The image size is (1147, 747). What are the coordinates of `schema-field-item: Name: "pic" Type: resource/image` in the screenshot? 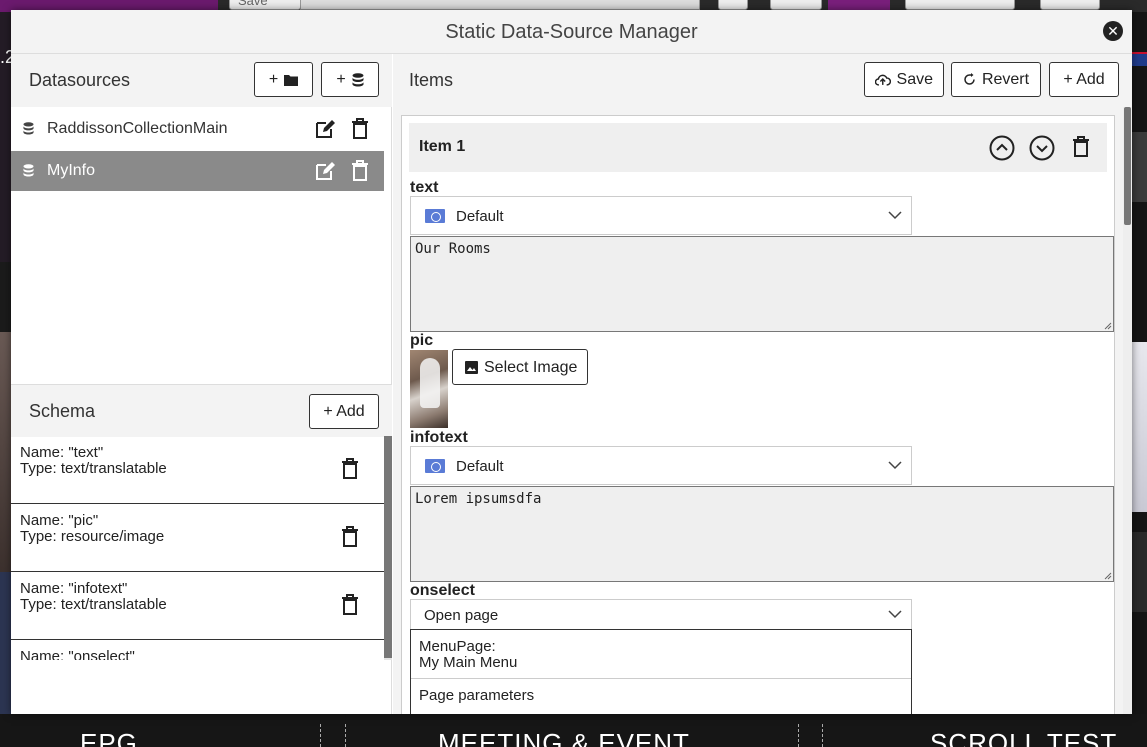 It's located at (197, 538).